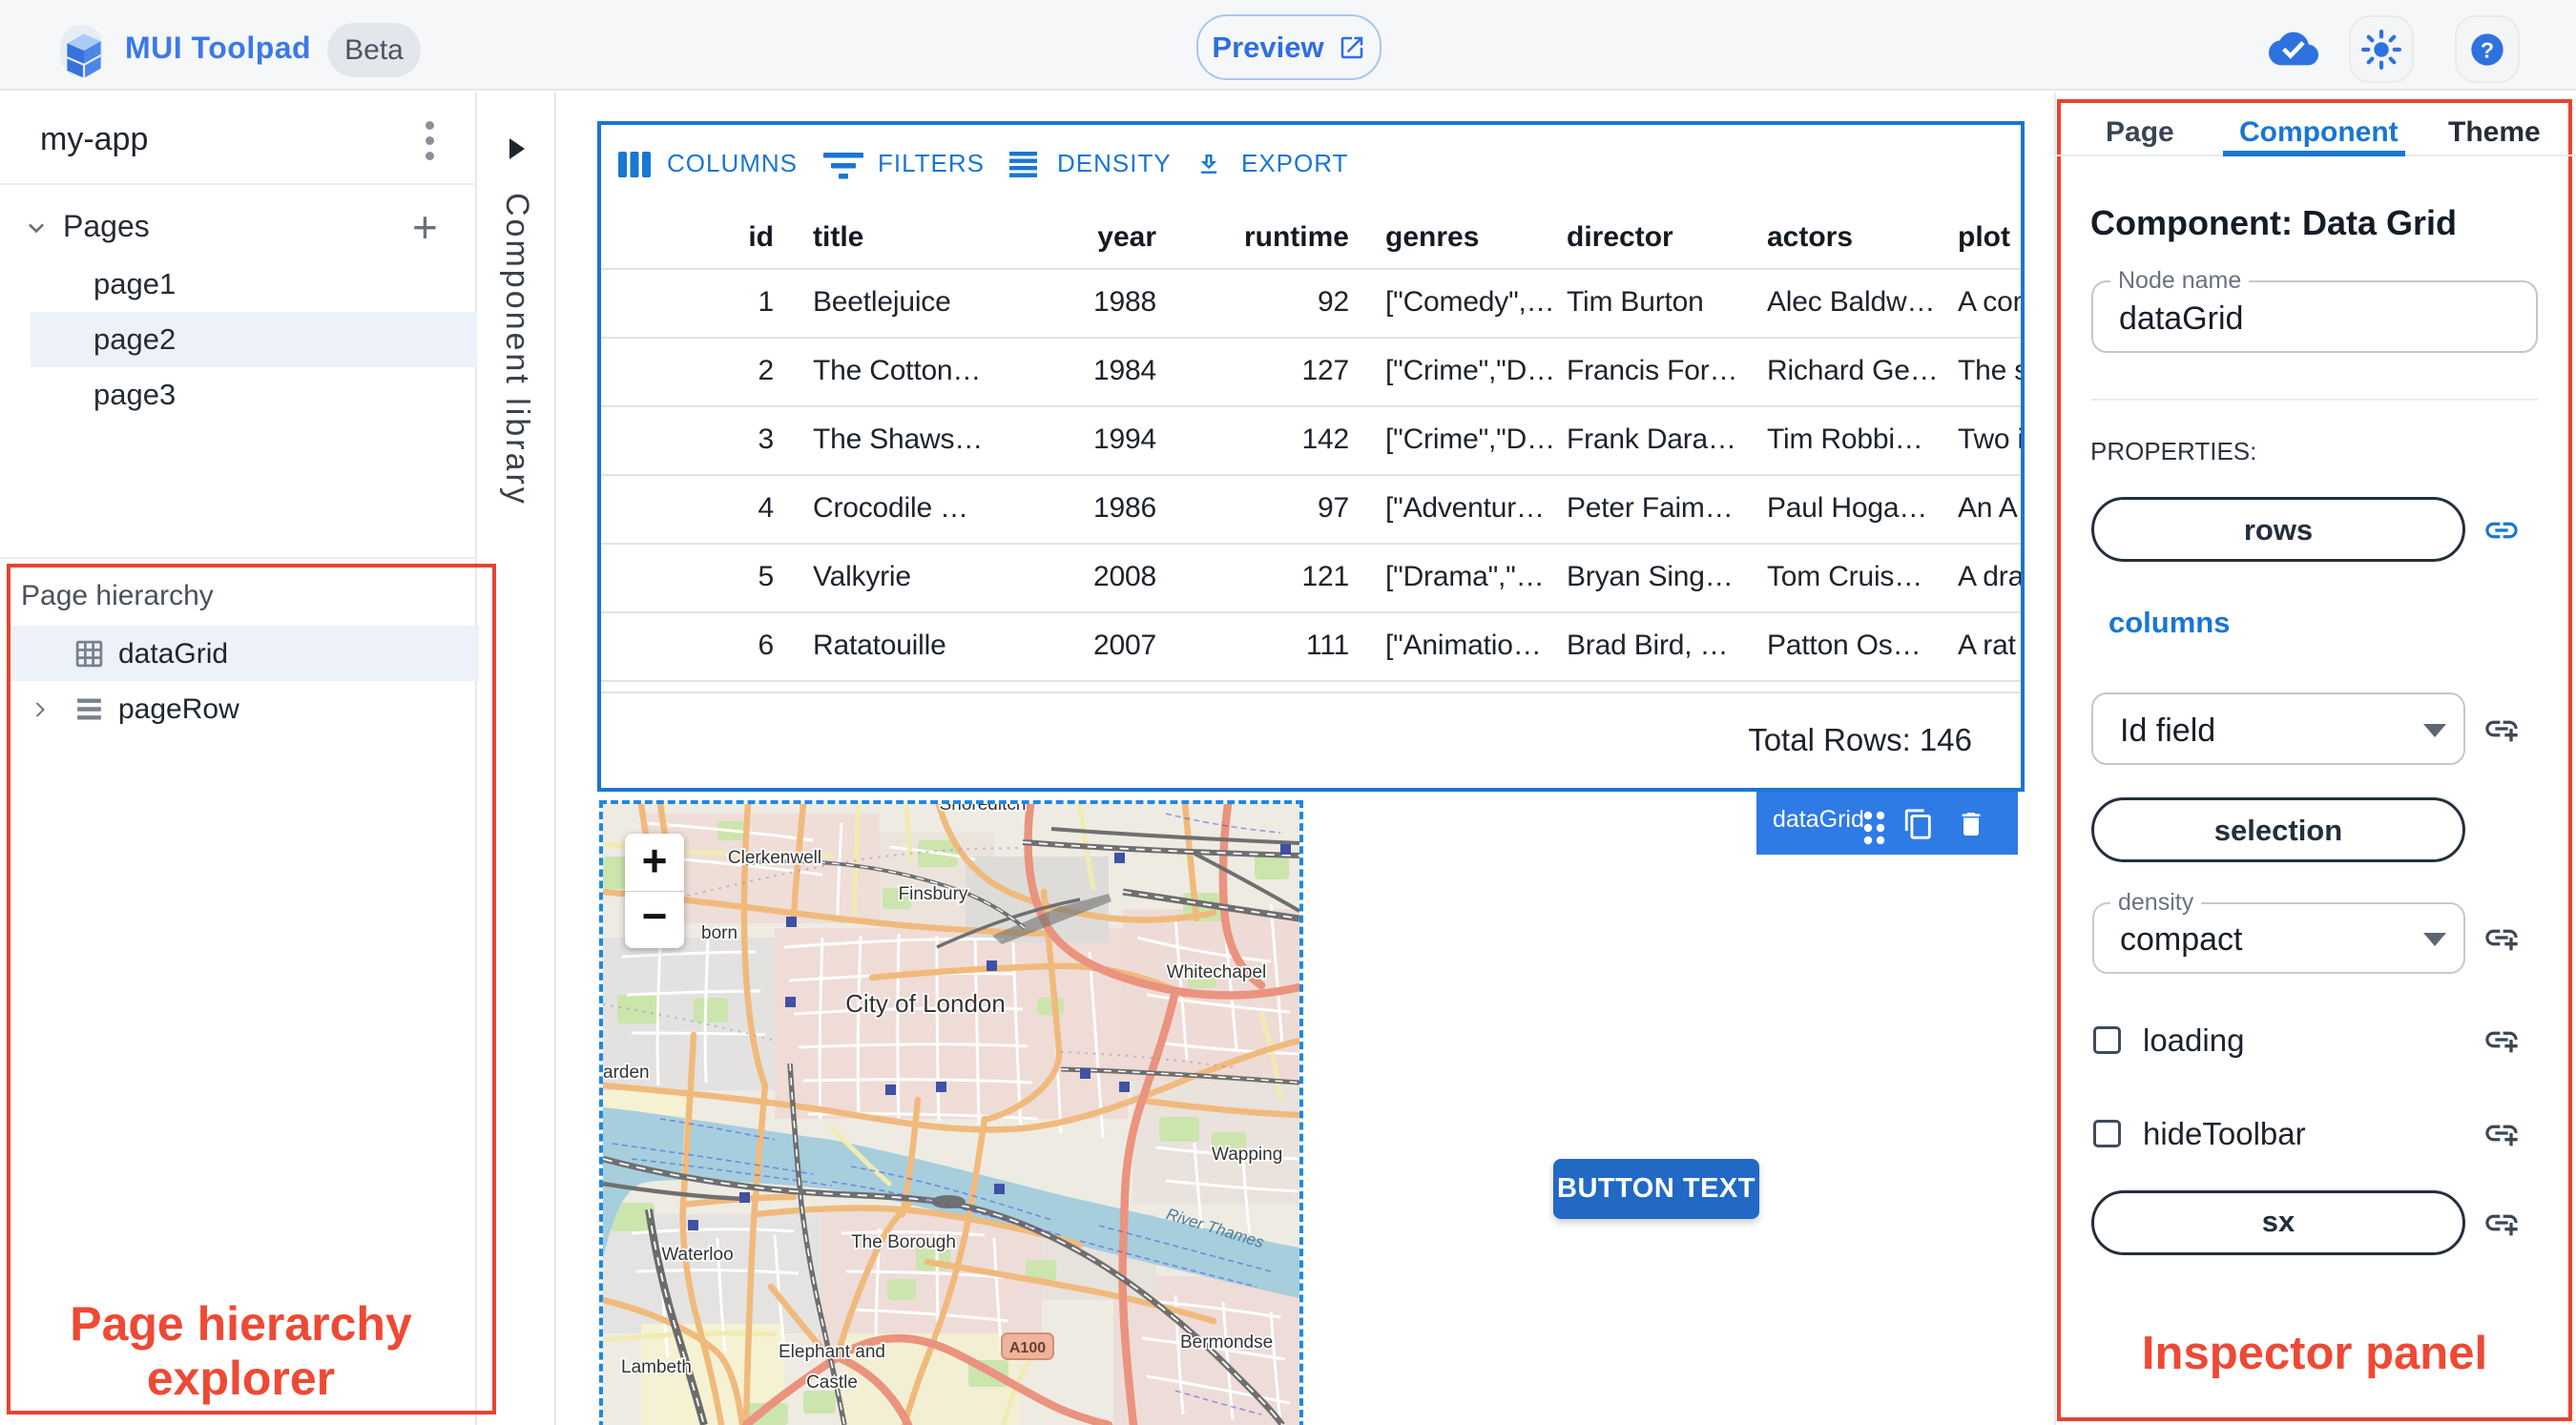  I want to click on svg-text: Bermondse, so click(1226, 1342).